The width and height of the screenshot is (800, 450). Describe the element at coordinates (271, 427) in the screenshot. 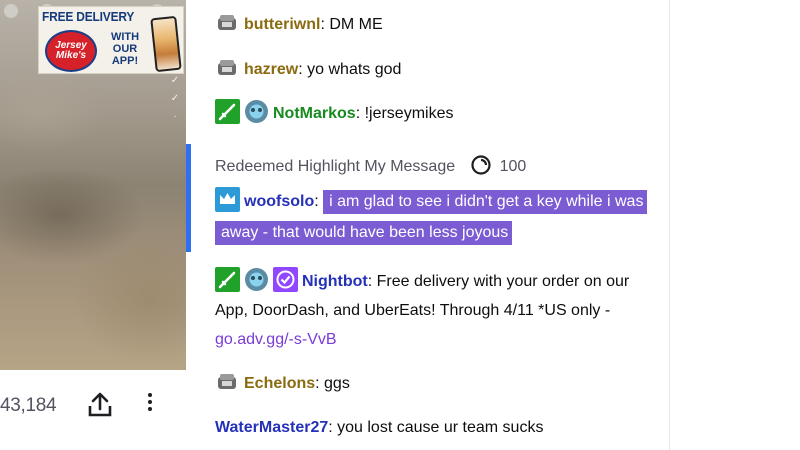

I see `chat-username: WaterMaster27` at that location.